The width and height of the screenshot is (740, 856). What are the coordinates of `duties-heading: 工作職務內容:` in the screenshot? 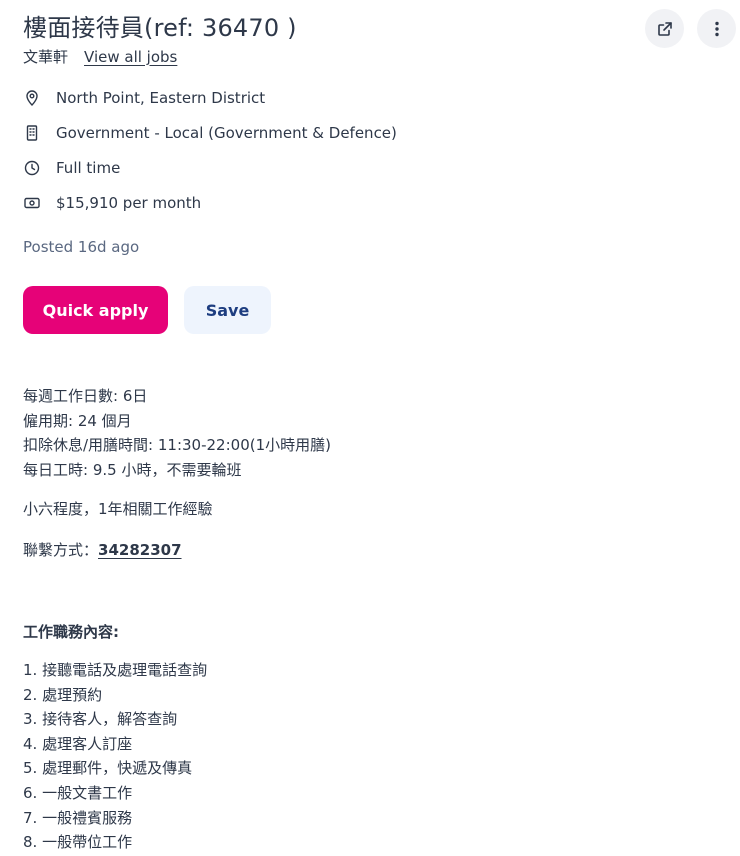 It's located at (71, 632).